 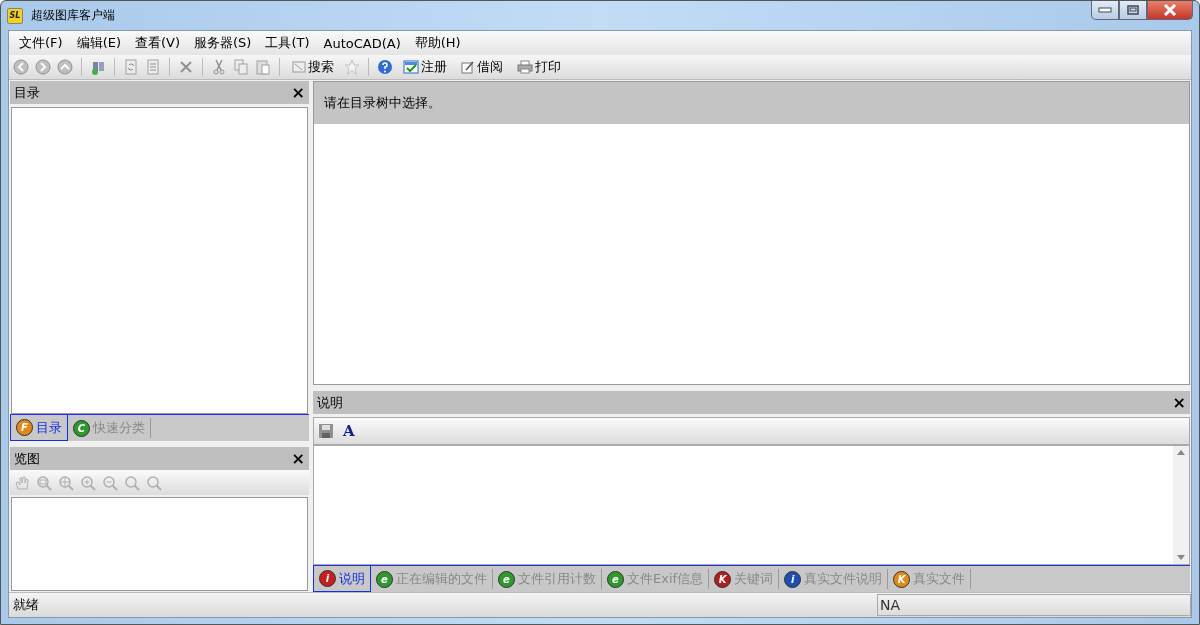 I want to click on menu-item: 工具(T), so click(x=287, y=43).